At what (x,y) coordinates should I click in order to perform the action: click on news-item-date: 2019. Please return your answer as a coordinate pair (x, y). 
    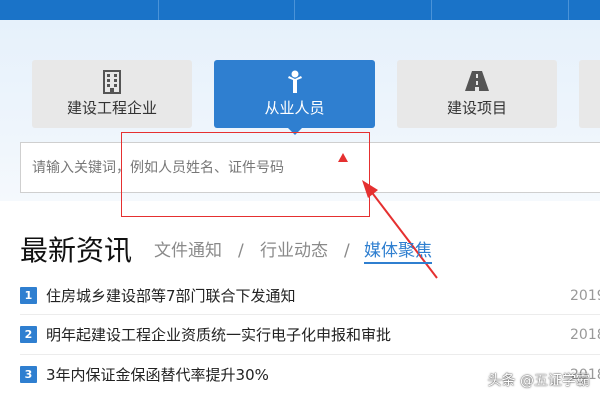
    Looking at the image, I should click on (585, 296).